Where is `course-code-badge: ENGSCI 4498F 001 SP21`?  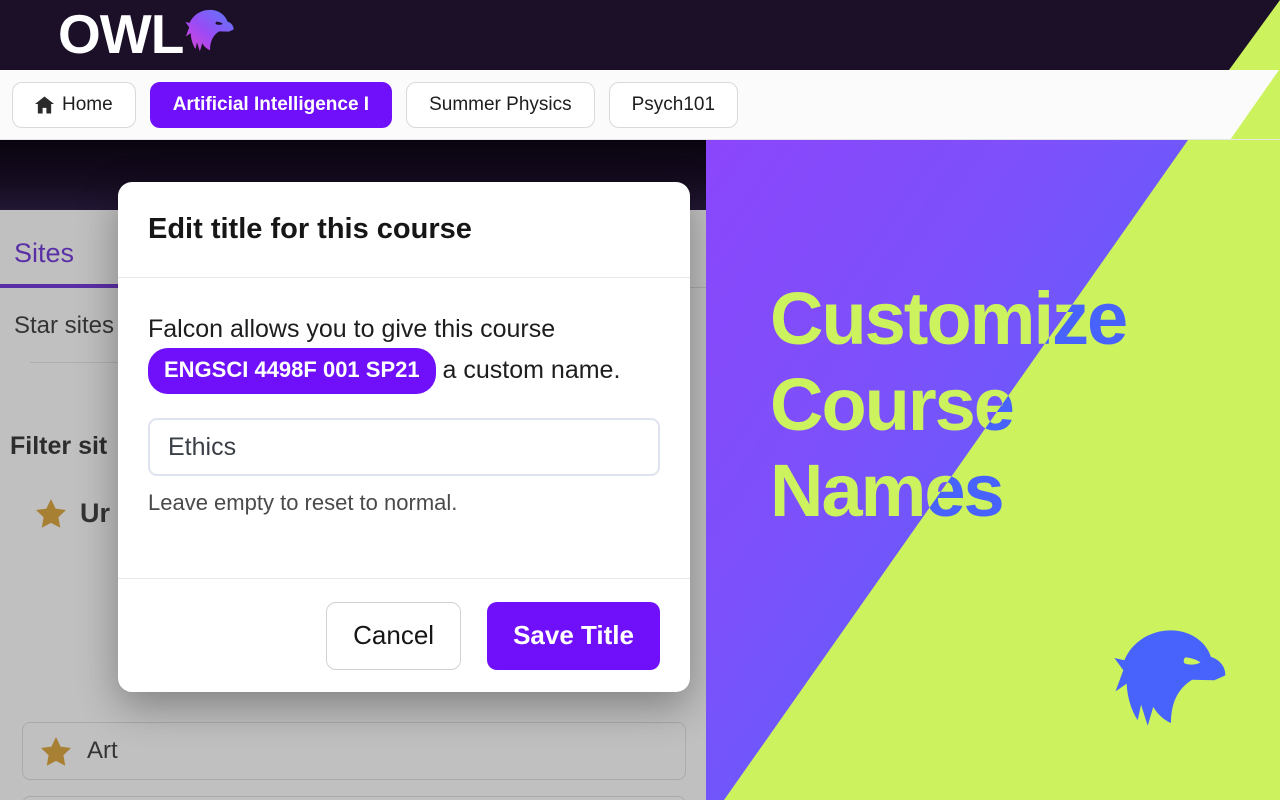
course-code-badge: ENGSCI 4498F 001 SP21 is located at coordinates (292, 371).